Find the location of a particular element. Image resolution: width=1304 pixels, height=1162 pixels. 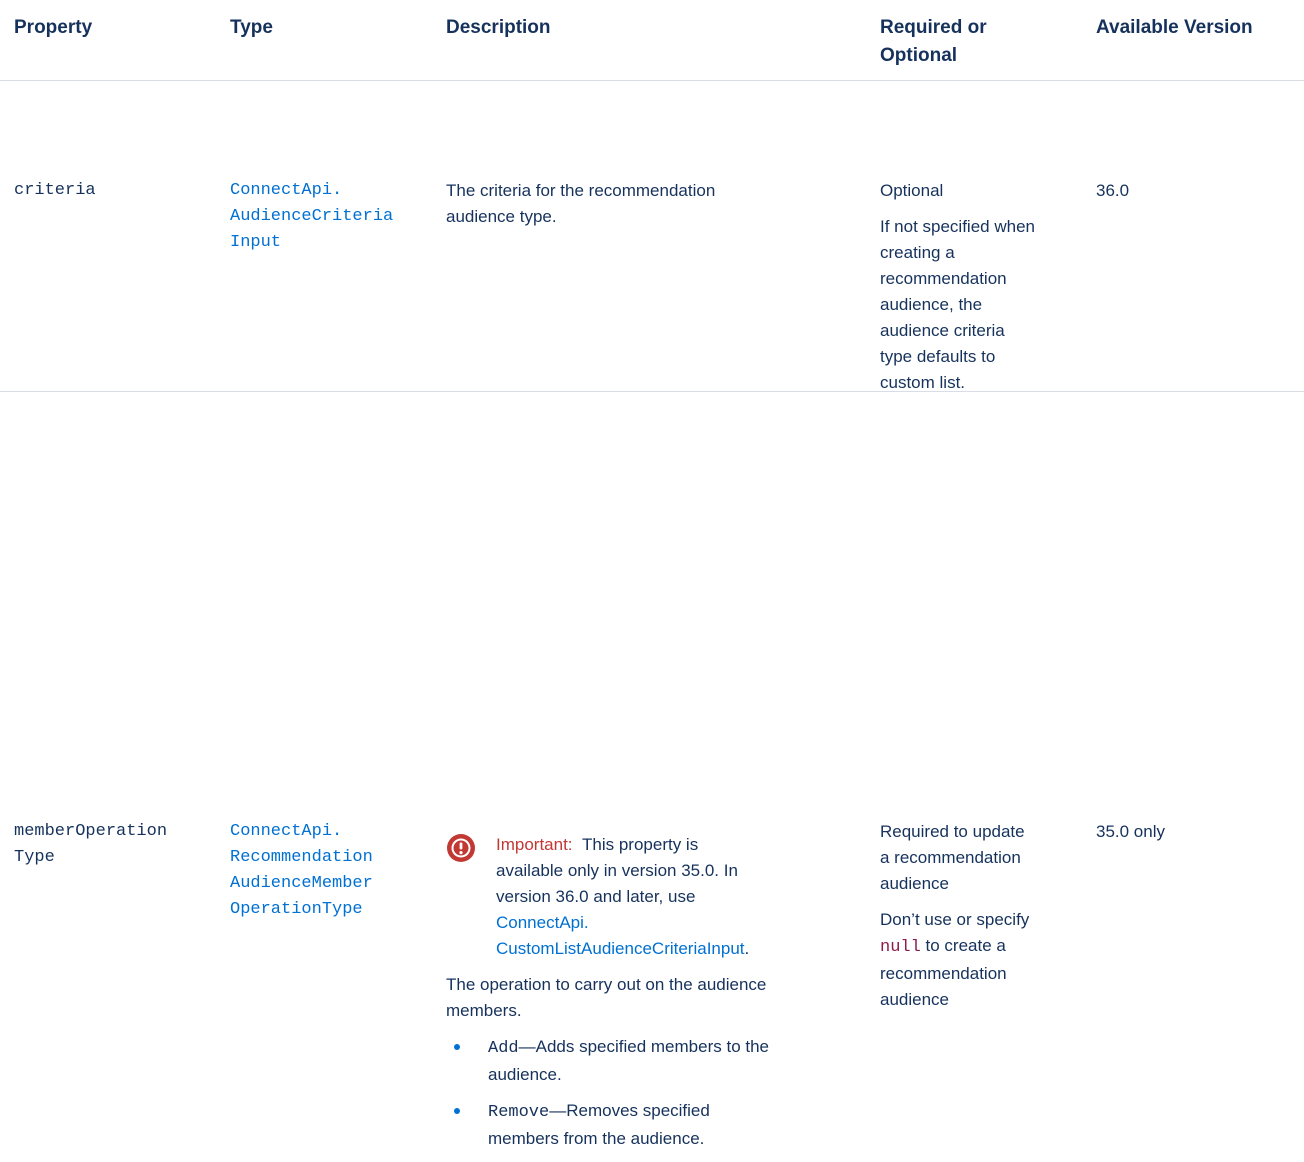

header-available-version: Available Version is located at coordinates (1174, 27).